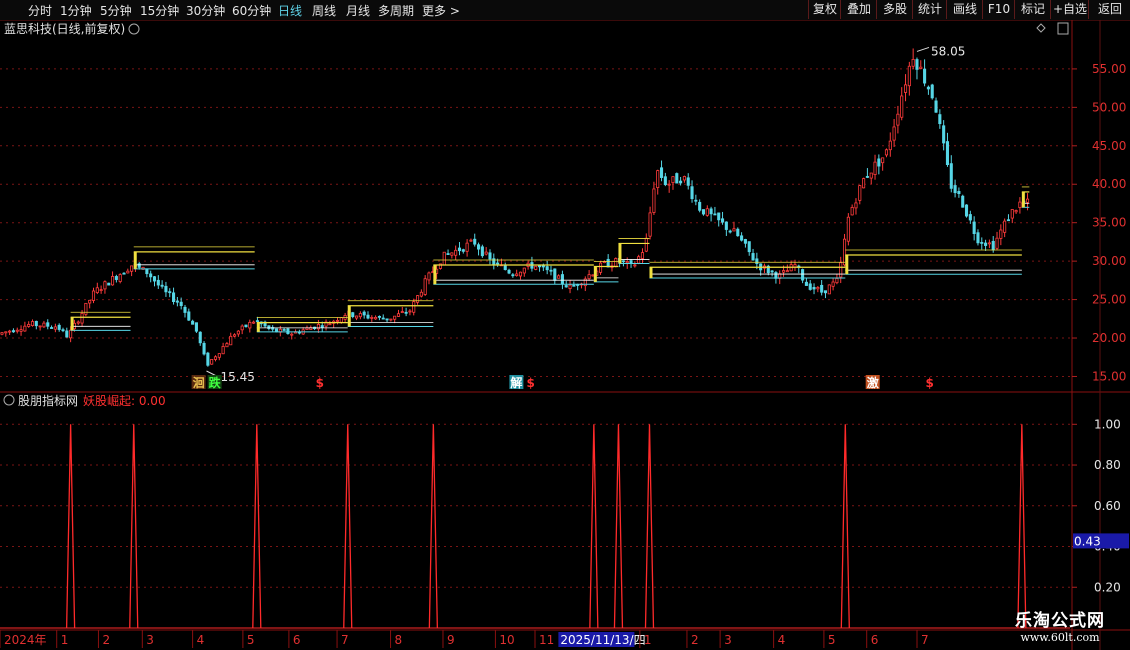 This screenshot has height=650, width=1130. I want to click on period-tab-9: 多周期, so click(396, 10).